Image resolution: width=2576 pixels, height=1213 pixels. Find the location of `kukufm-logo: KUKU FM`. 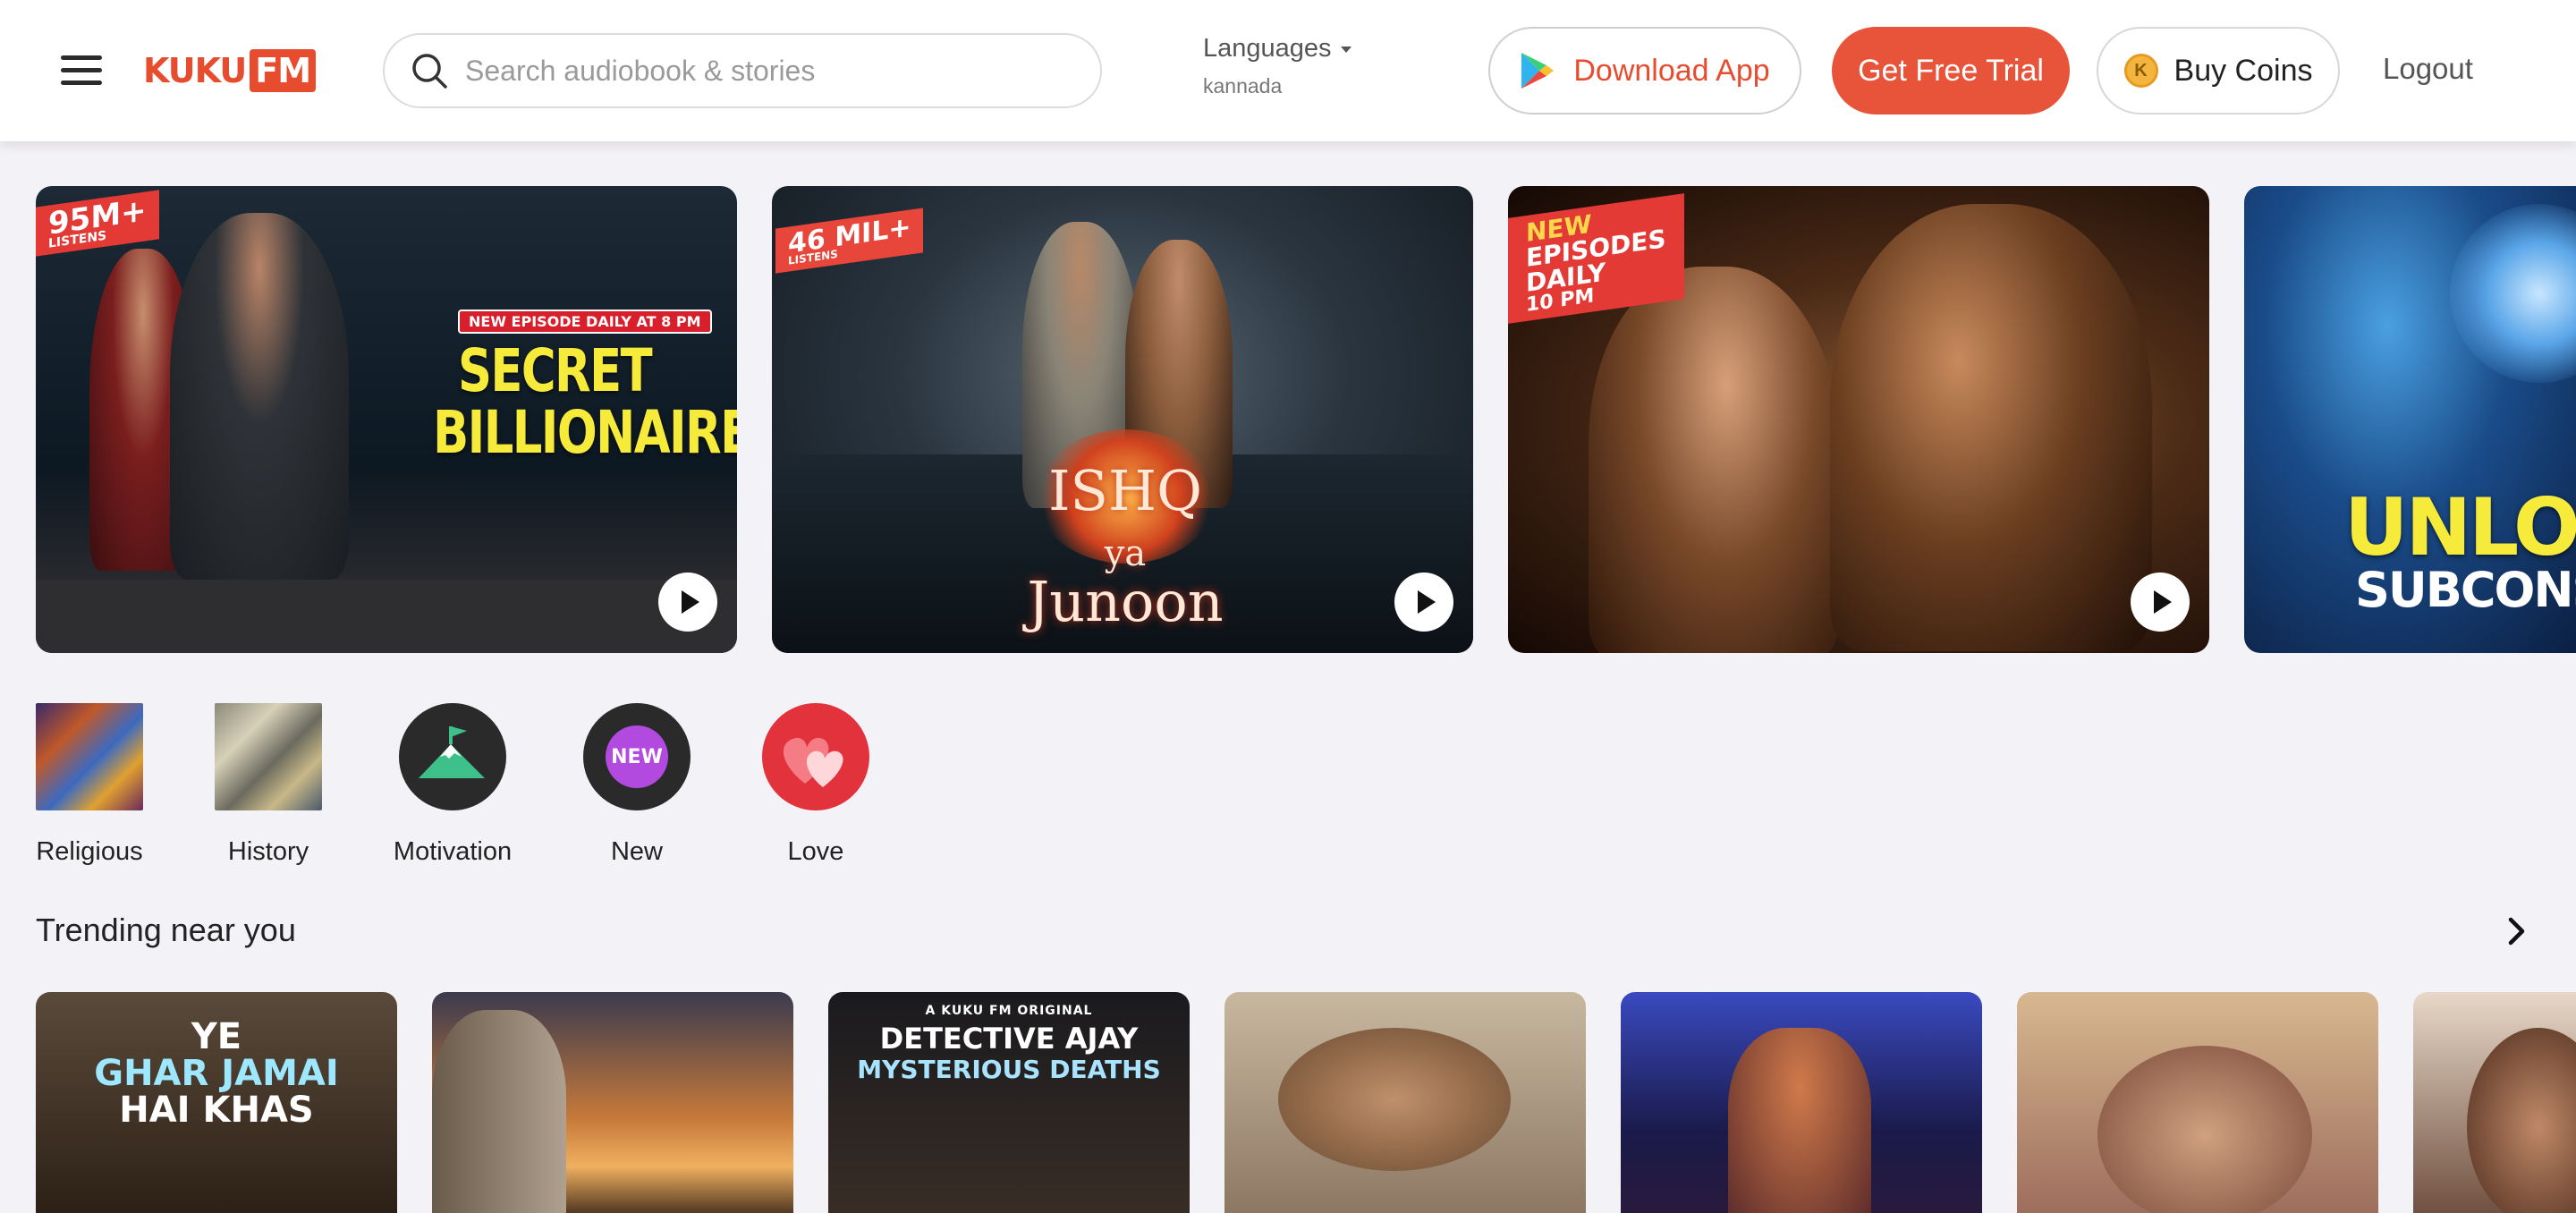

kukufm-logo: KUKU FM is located at coordinates (230, 70).